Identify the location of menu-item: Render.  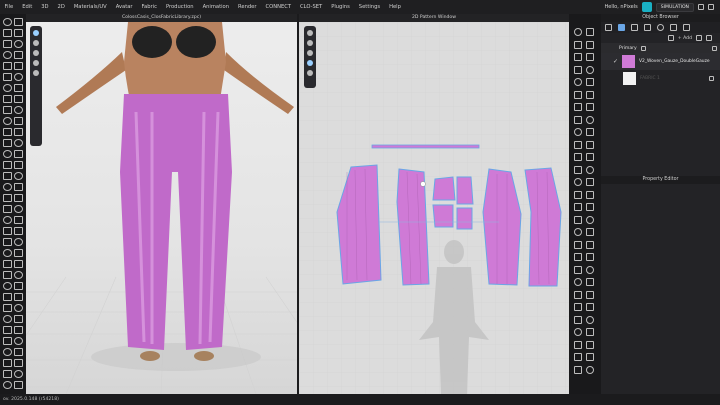
(247, 7).